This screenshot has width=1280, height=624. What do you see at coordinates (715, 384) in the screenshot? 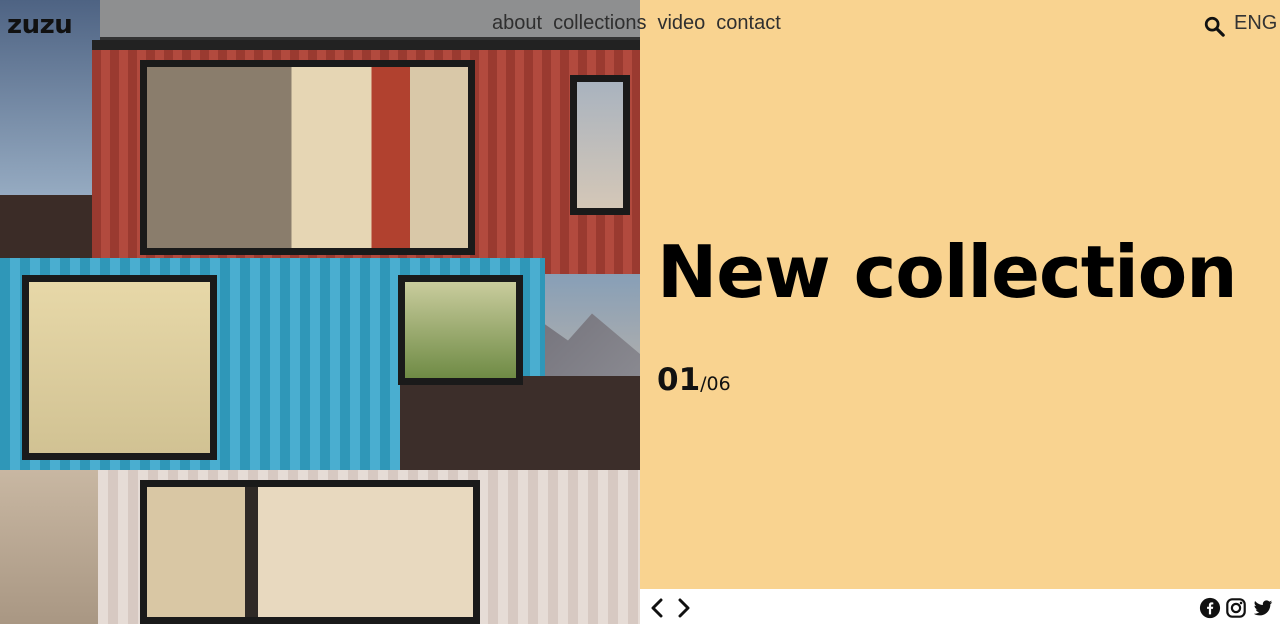
I see `slide-total: /06` at bounding box center [715, 384].